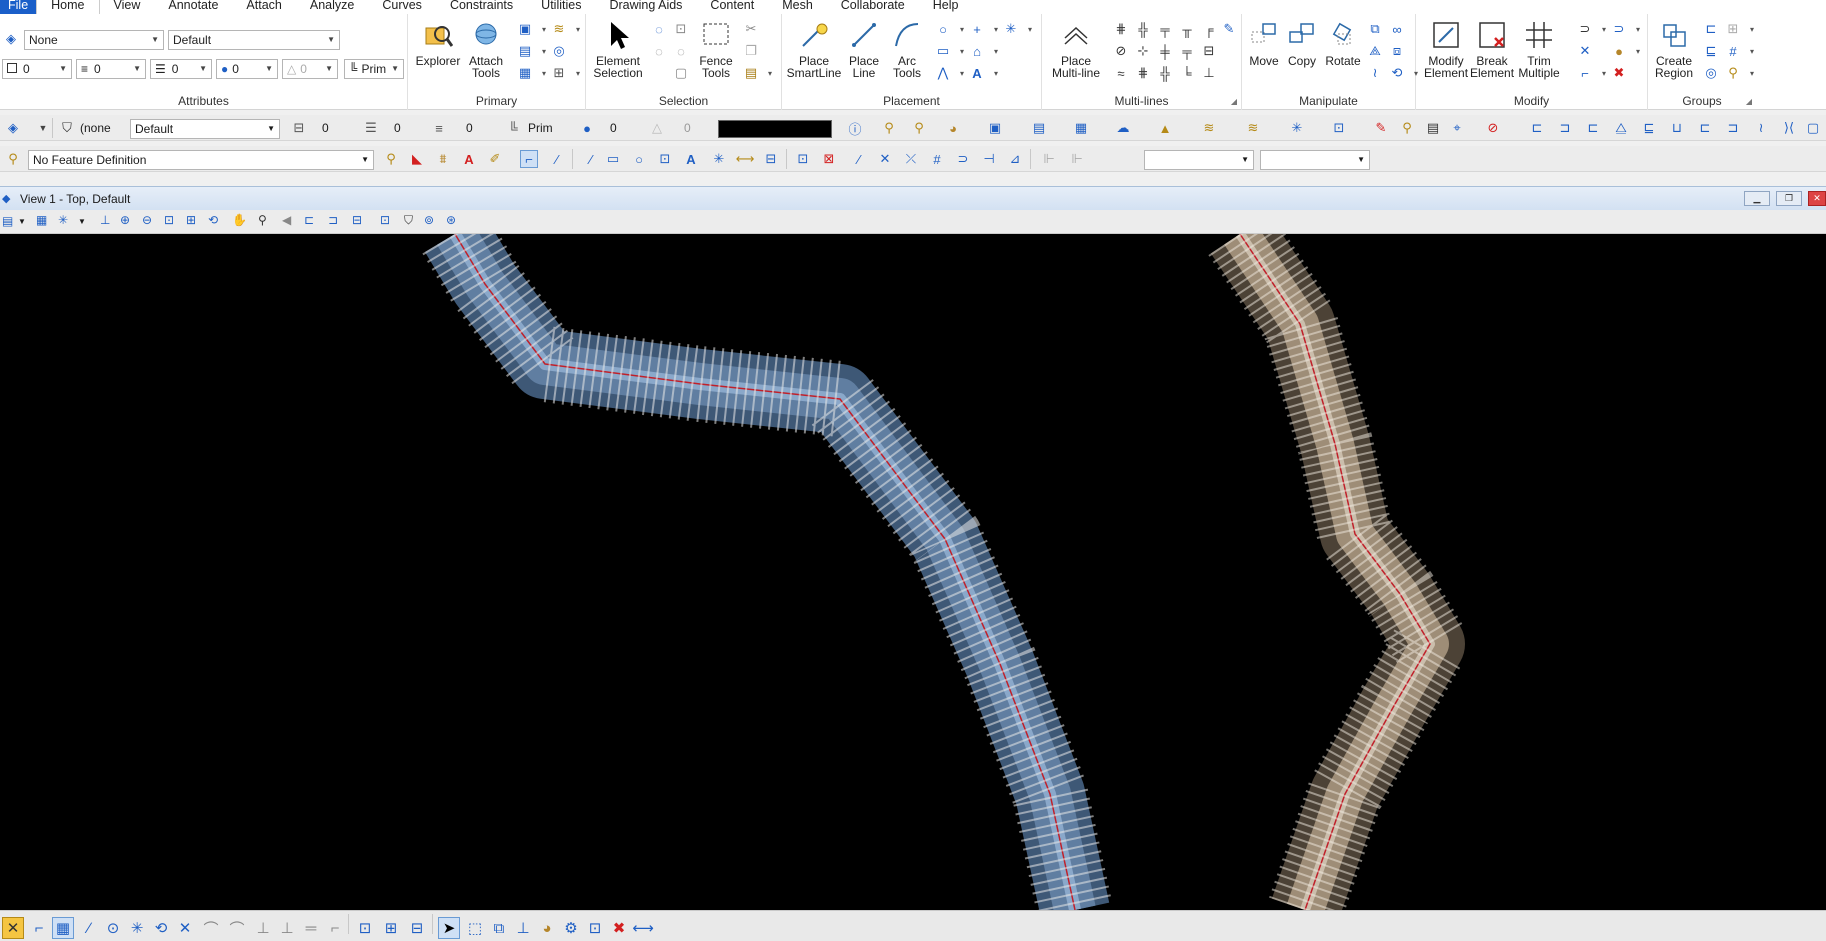  What do you see at coordinates (1433, 128) in the screenshot?
I see `list-icon: ▤` at bounding box center [1433, 128].